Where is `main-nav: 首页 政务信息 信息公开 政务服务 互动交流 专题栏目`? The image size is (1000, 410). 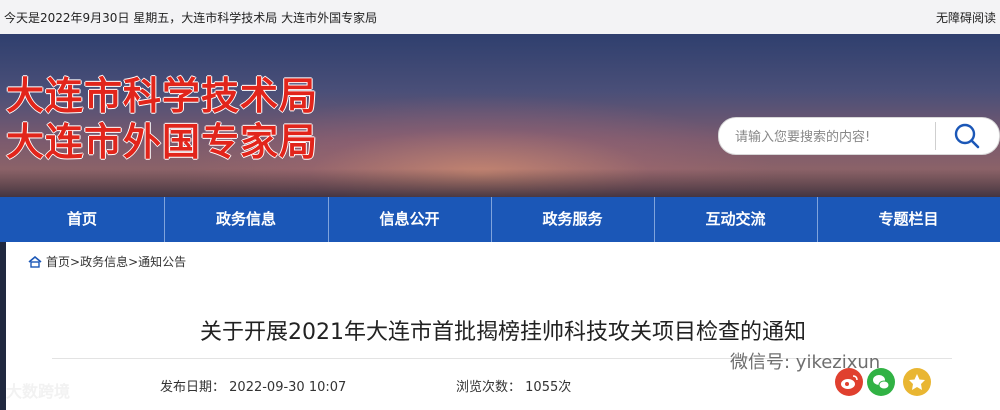
main-nav: 首页 政务信息 信息公开 政务服务 互动交流 专题栏目 is located at coordinates (500, 219).